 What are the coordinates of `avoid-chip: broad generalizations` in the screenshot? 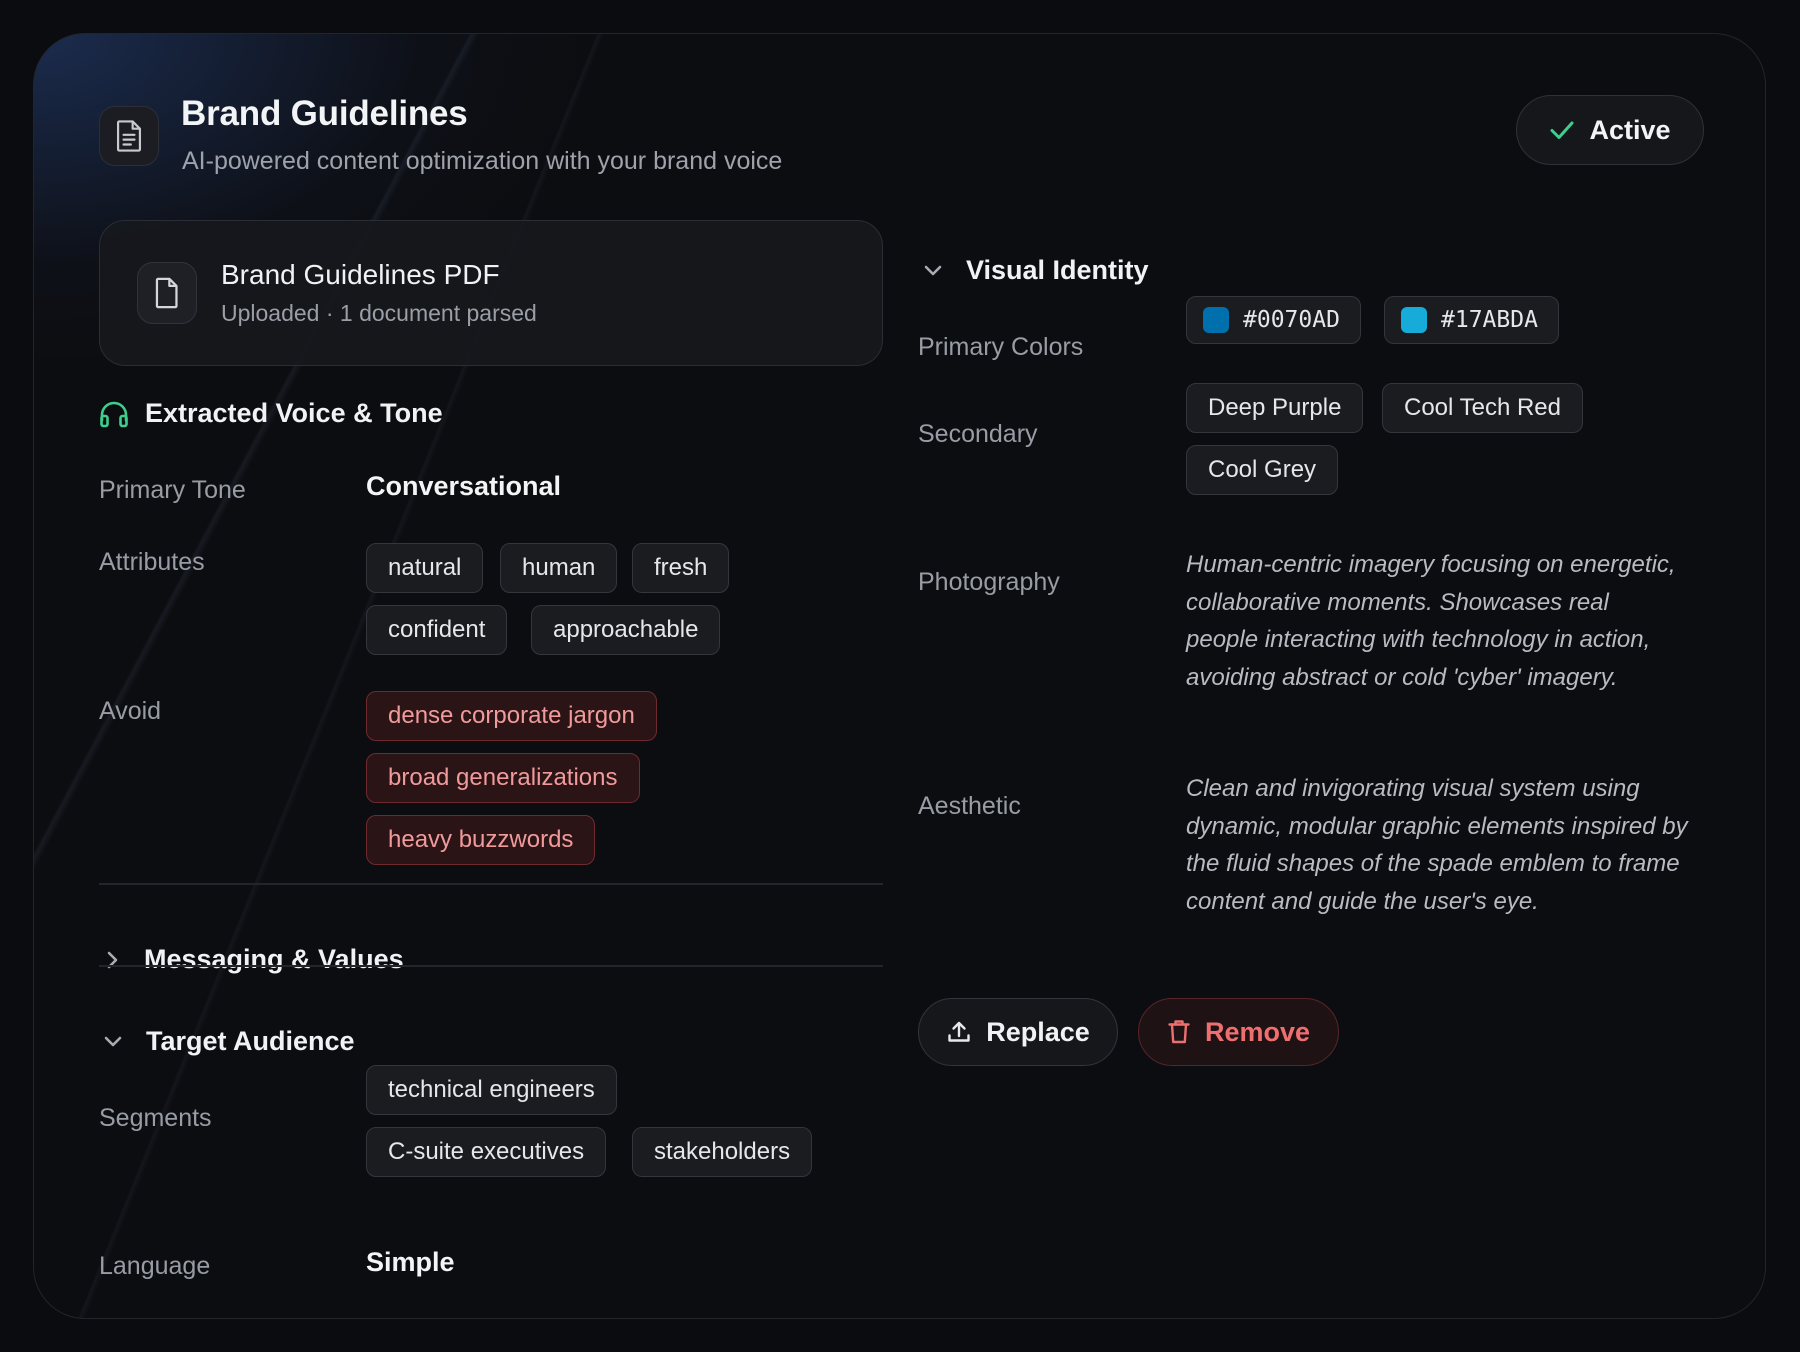 It's located at (503, 778).